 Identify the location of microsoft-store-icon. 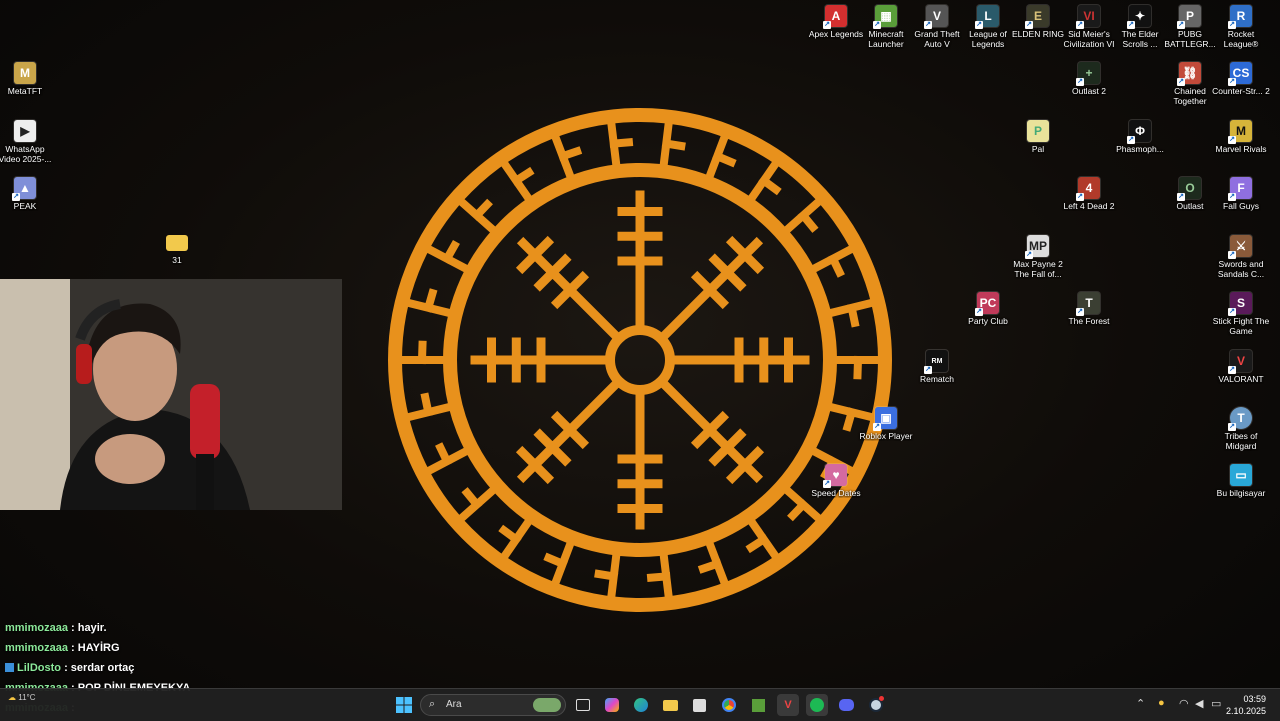
(699, 705).